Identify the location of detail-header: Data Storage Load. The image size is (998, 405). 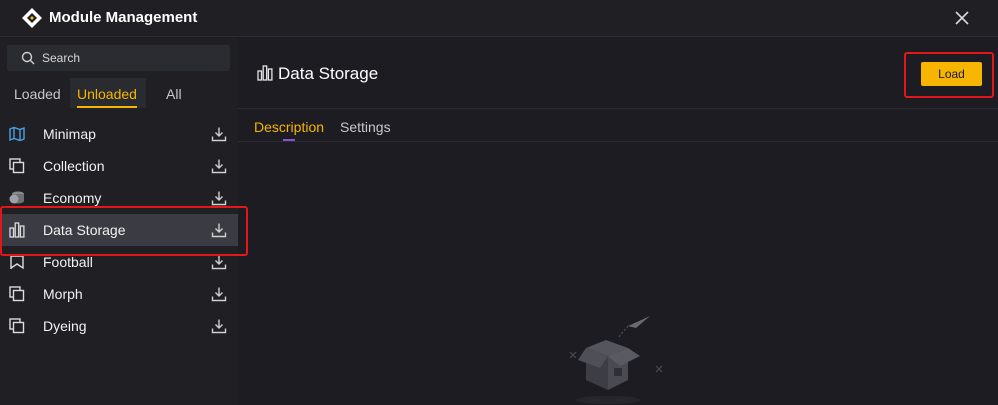
(618, 73).